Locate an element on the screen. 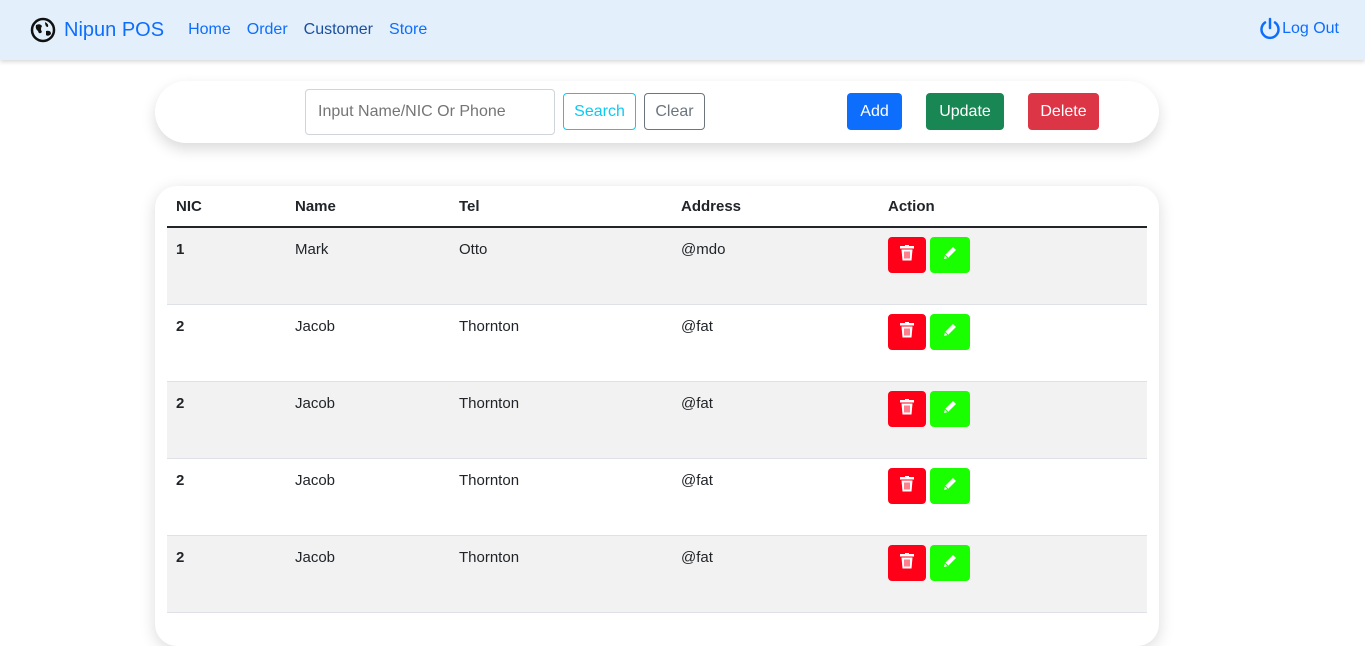 Image resolution: width=1365 pixels, height=646 pixels. logout-button: Log Out is located at coordinates (1298, 29).